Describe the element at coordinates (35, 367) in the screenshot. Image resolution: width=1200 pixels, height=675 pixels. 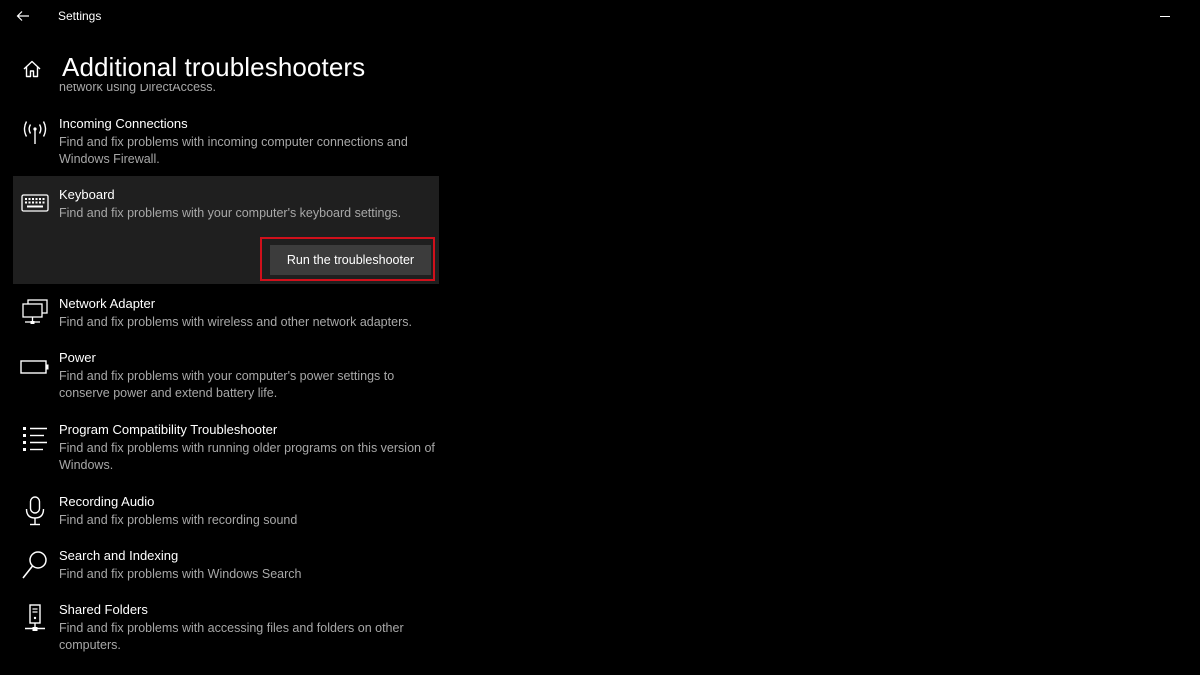
I see `battery-icon` at that location.